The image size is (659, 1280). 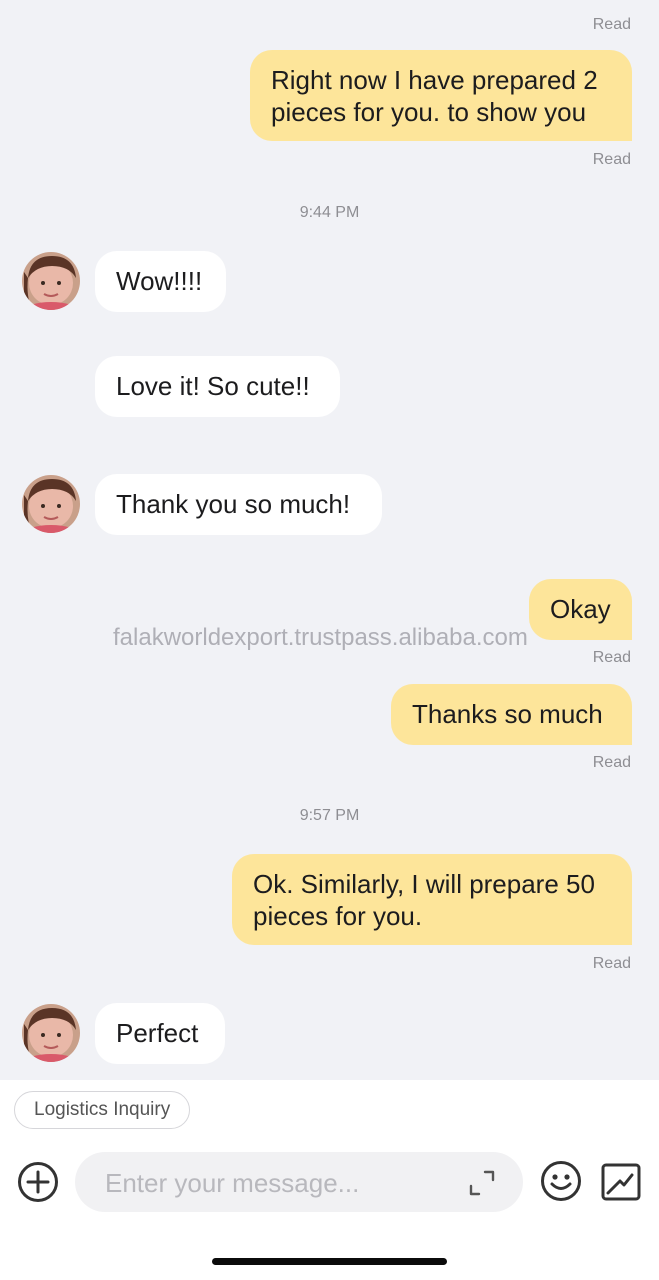 I want to click on incoming-message: Thank you so much!, so click(x=238, y=504).